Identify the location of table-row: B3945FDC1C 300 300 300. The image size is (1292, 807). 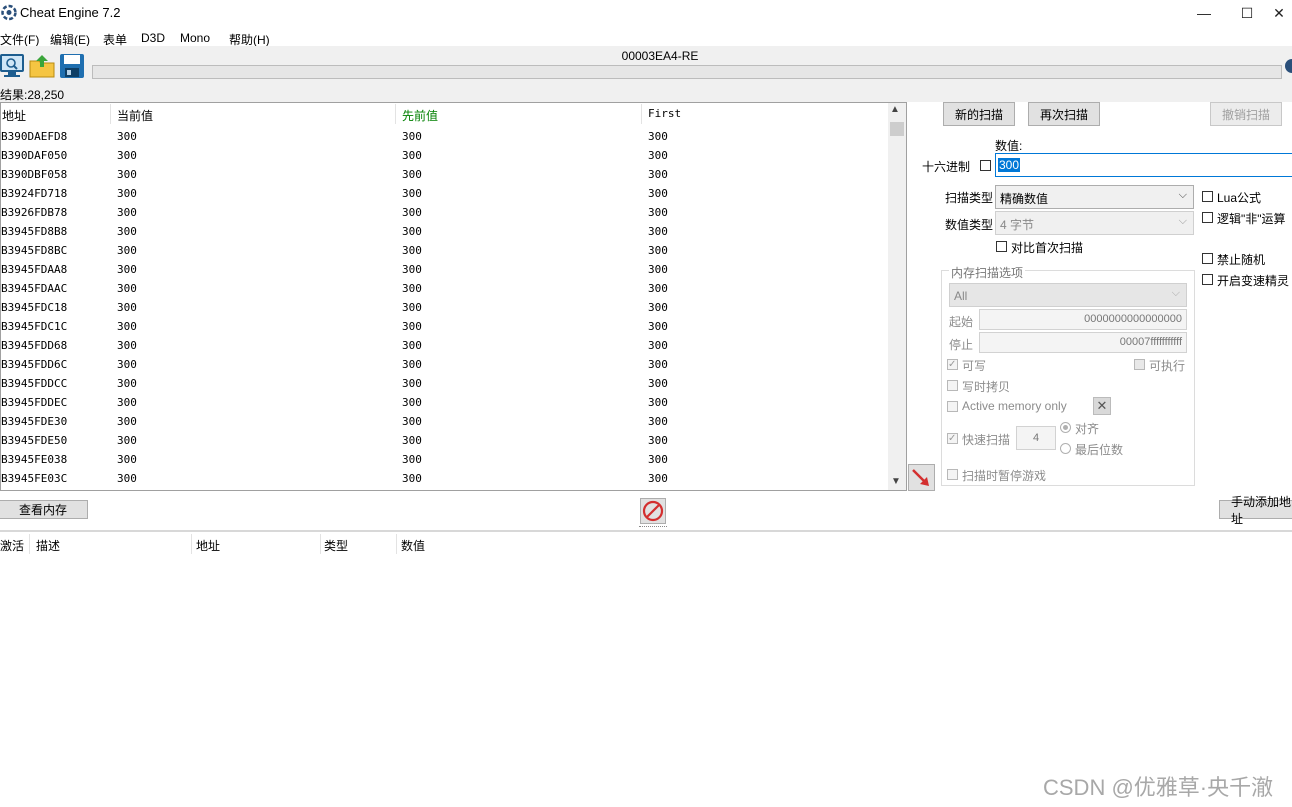
(444, 327).